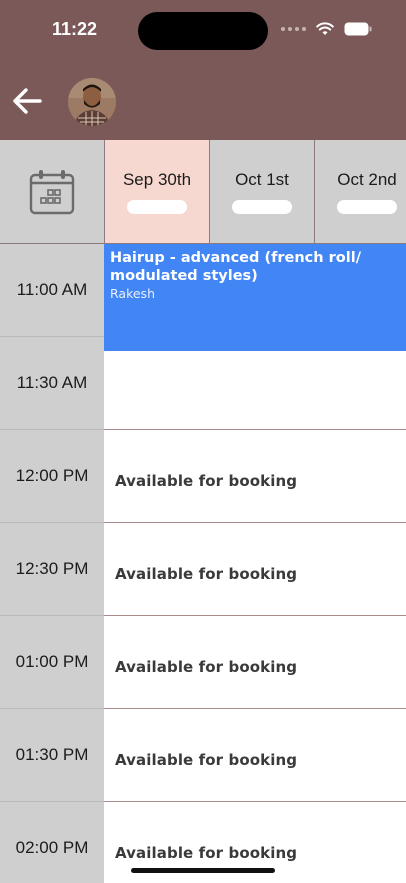 This screenshot has height=883, width=406. What do you see at coordinates (132, 293) in the screenshot?
I see `appointment-staff: Rakesh` at bounding box center [132, 293].